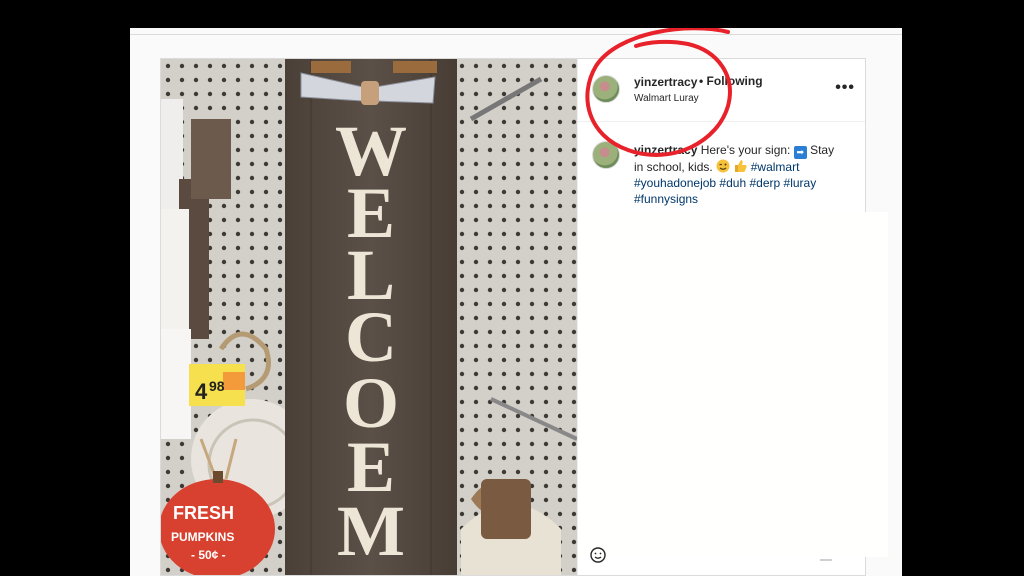 Image resolution: width=1024 pixels, height=576 pixels. I want to click on avatar, so click(606, 89).